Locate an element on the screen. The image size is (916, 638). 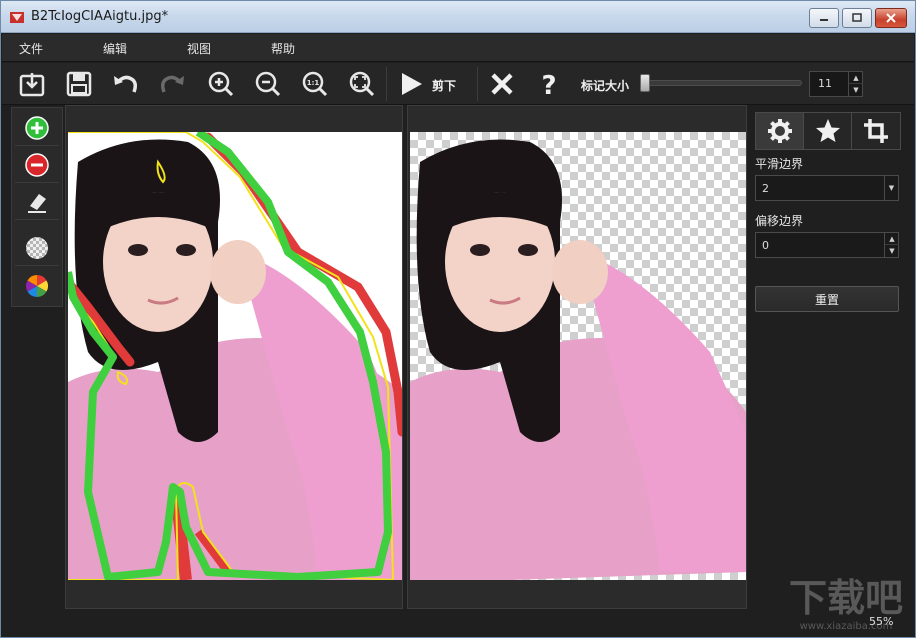
clear-button is located at coordinates (502, 84).